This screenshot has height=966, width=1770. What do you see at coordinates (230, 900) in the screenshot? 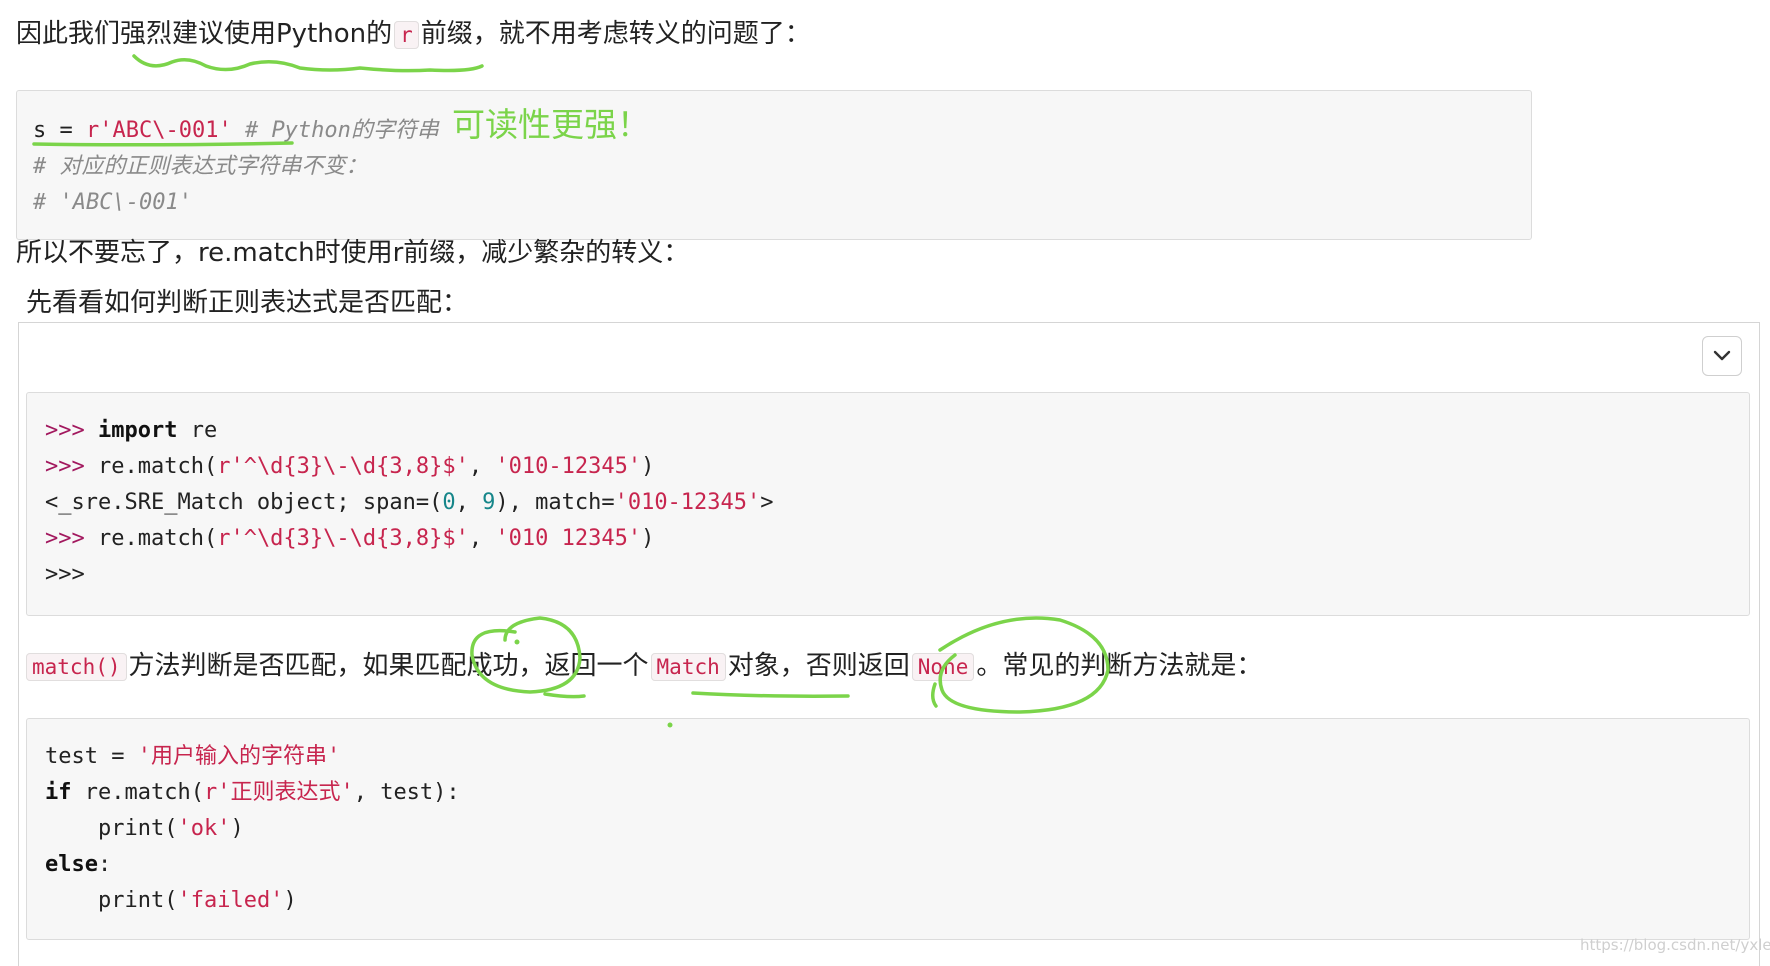
I see `code-string: 'failed'` at bounding box center [230, 900].